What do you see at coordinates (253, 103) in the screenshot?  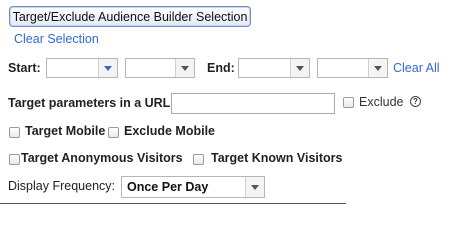 I see `url-params-input` at bounding box center [253, 103].